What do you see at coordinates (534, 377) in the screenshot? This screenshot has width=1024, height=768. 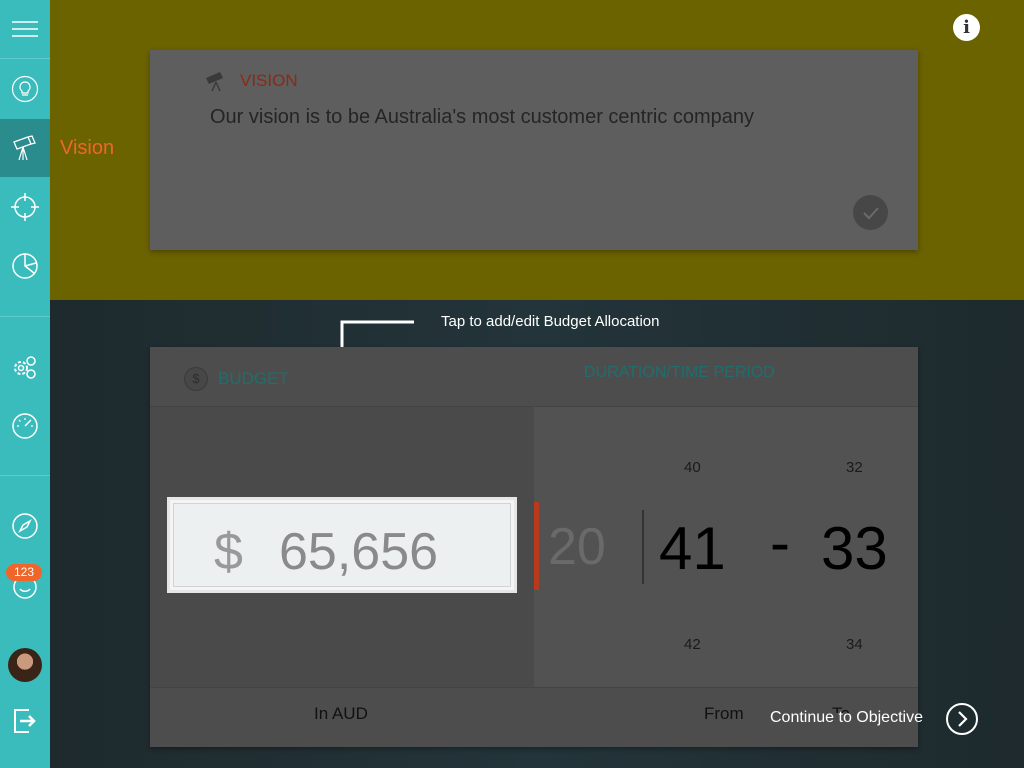 I see `budget-card-header: $ BUDGET DURATION/TIME PERIOD` at bounding box center [534, 377].